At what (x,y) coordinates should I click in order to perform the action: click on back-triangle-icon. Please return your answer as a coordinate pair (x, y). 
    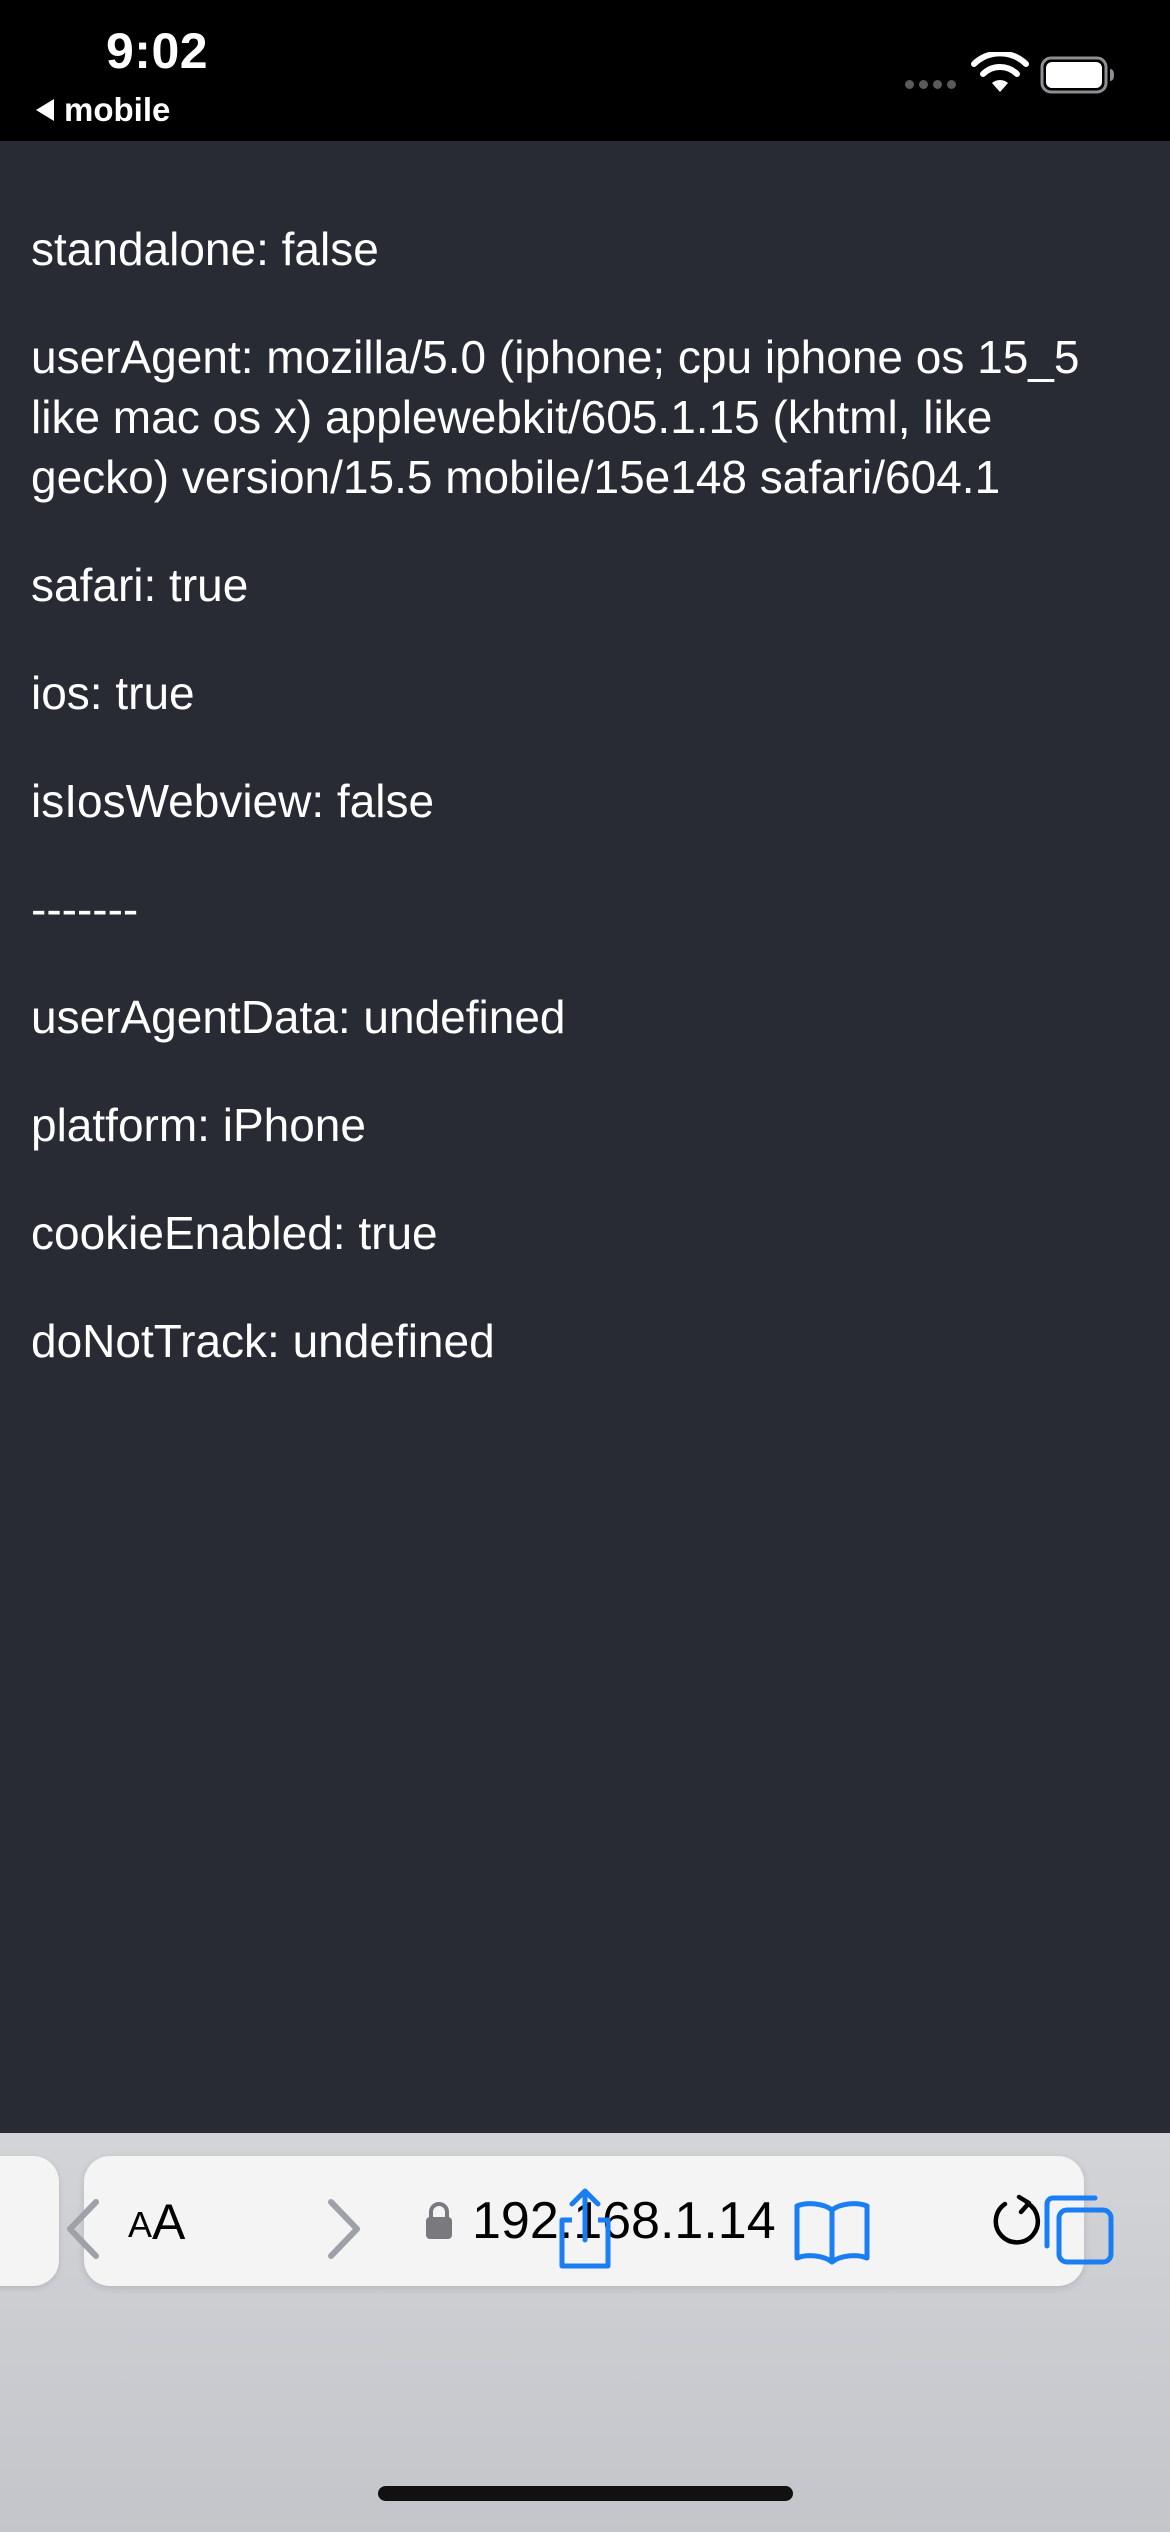
    Looking at the image, I should click on (45, 110).